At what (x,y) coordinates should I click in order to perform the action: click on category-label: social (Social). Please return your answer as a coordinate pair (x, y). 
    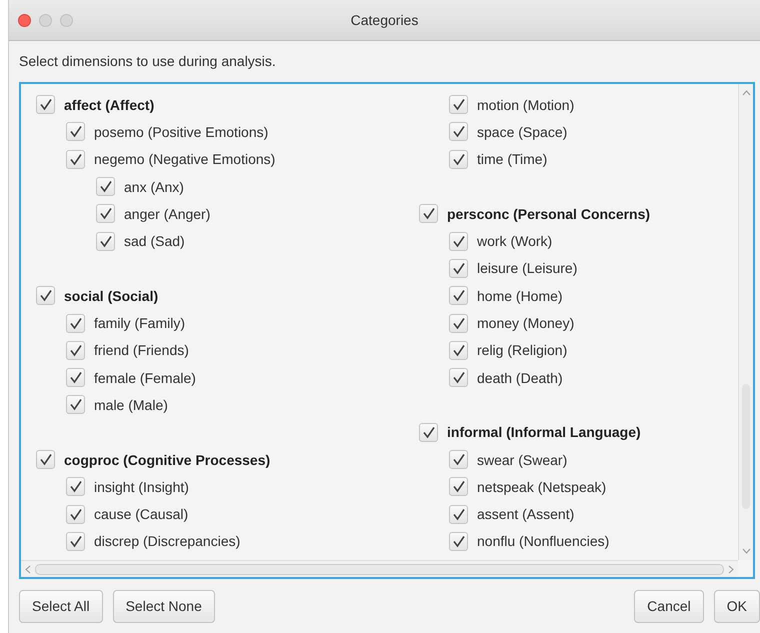
    Looking at the image, I should click on (111, 296).